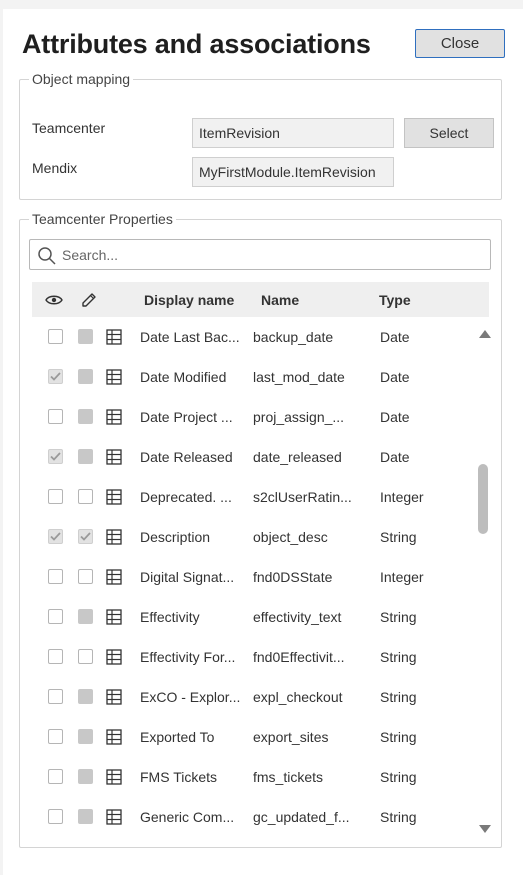  I want to click on cell-name: date_released, so click(297, 457).